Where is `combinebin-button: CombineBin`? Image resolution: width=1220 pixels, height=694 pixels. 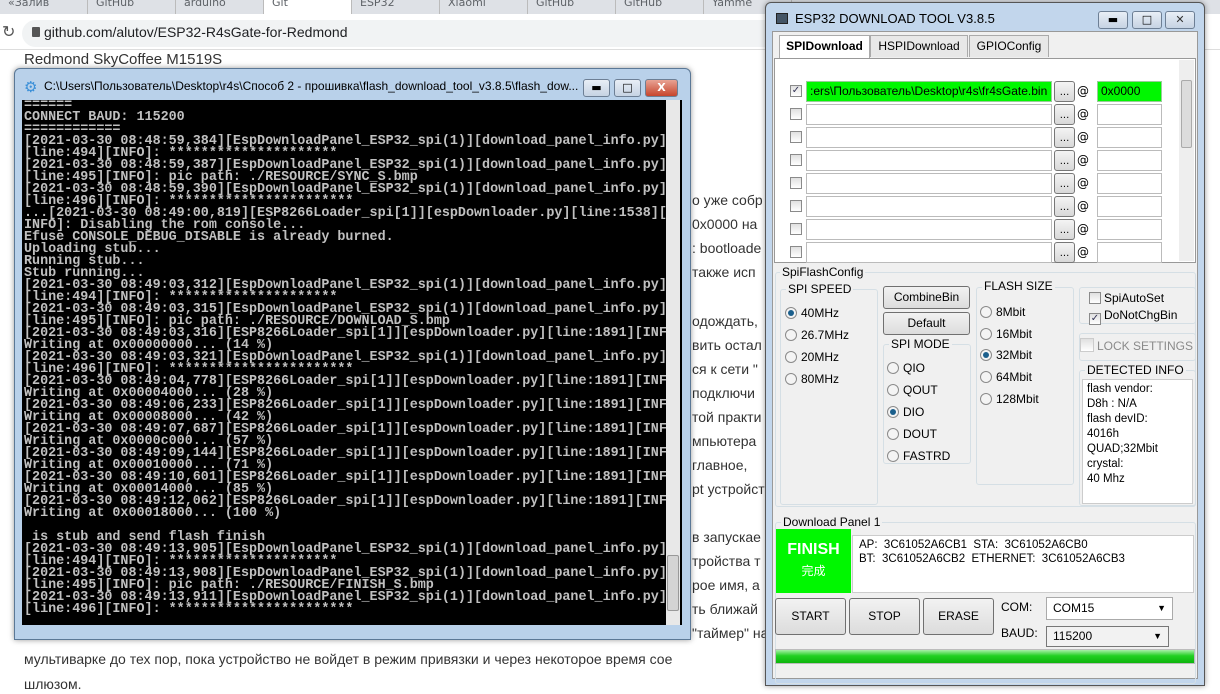 combinebin-button: CombineBin is located at coordinates (926, 297).